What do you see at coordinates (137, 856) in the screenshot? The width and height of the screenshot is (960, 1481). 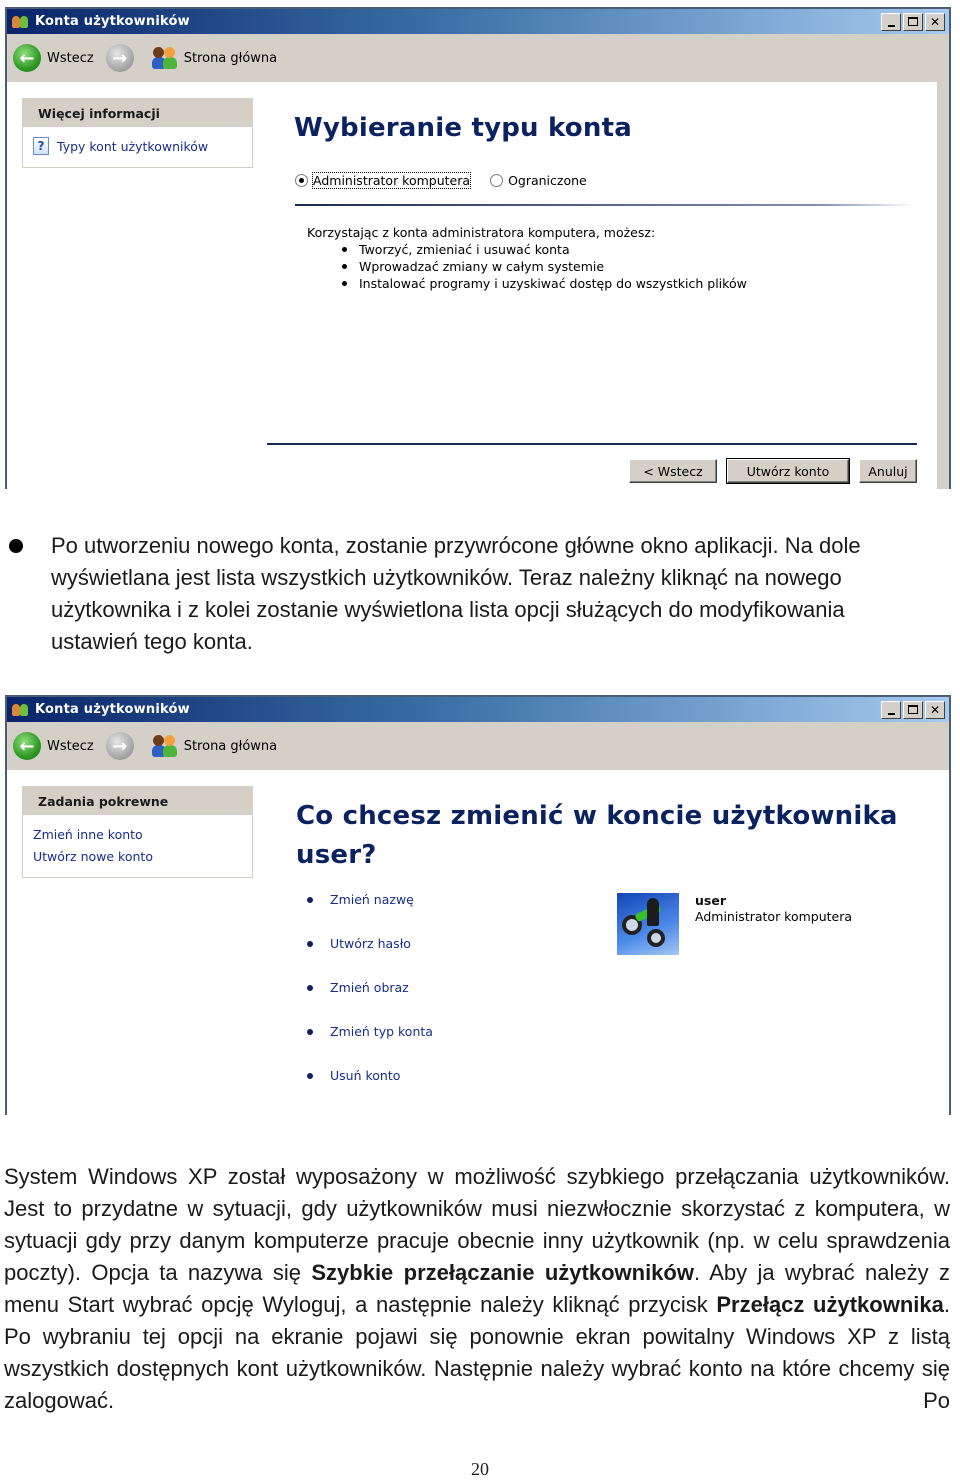 I see `create-new-account-link: Utwórz nowe konto` at bounding box center [137, 856].